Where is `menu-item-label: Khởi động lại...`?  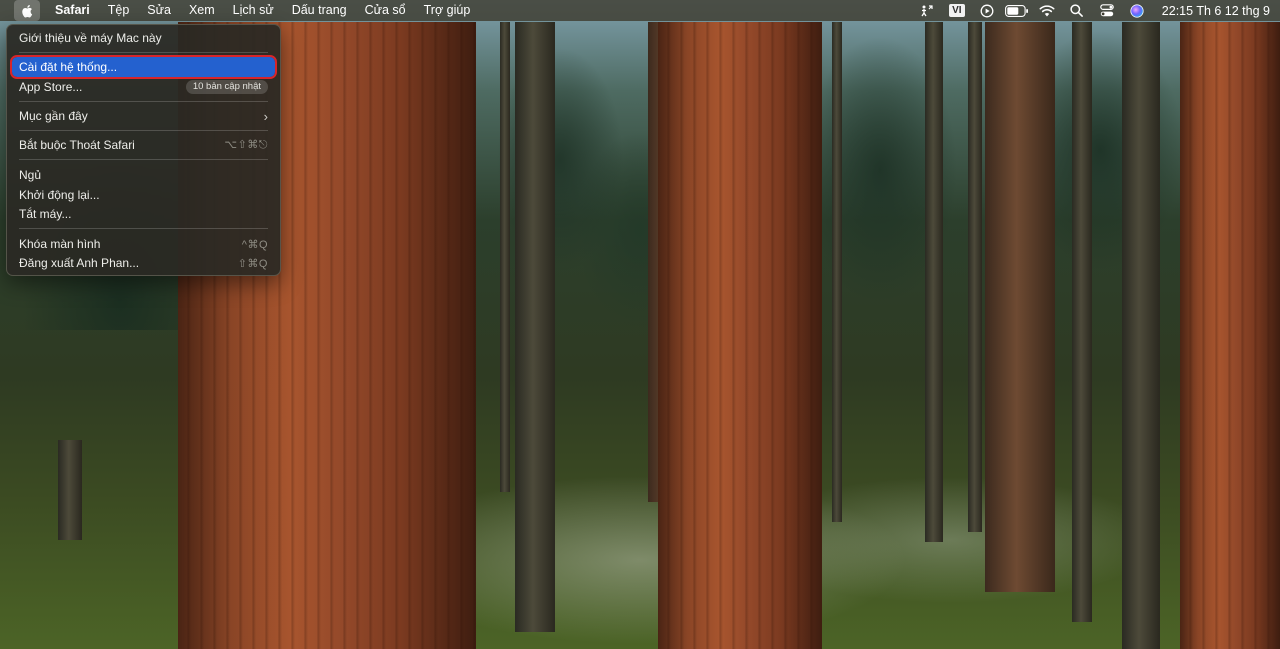 menu-item-label: Khởi động lại... is located at coordinates (59, 195).